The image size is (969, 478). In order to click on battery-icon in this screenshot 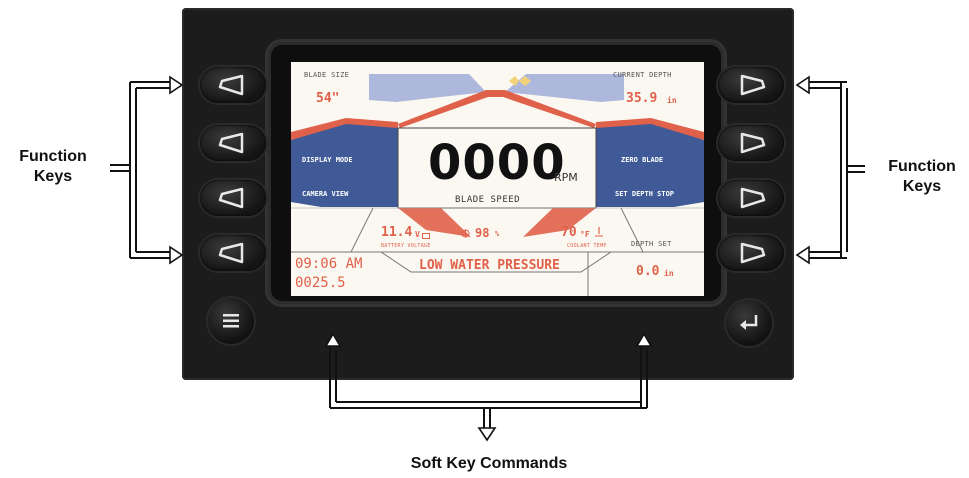, I will do `click(426, 236)`.